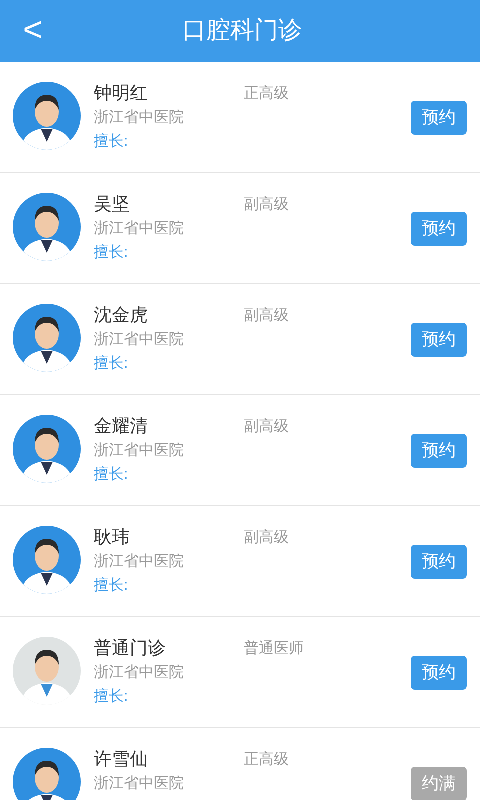  Describe the element at coordinates (240, 339) in the screenshot. I see `doctor-row: 沈金虎 浙江省中医院 擅长: 副高级 预约` at that location.